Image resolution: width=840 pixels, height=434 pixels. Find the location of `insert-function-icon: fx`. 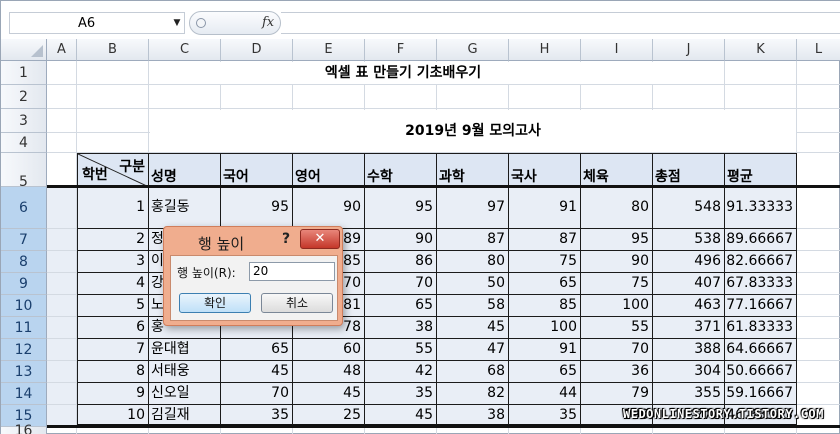

insert-function-icon: fx is located at coordinates (268, 22).